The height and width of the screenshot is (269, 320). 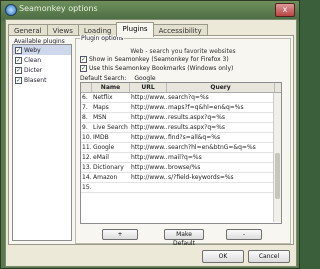 What do you see at coordinates (111, 87) in the screenshot?
I see `column-header-name: Name` at bounding box center [111, 87].